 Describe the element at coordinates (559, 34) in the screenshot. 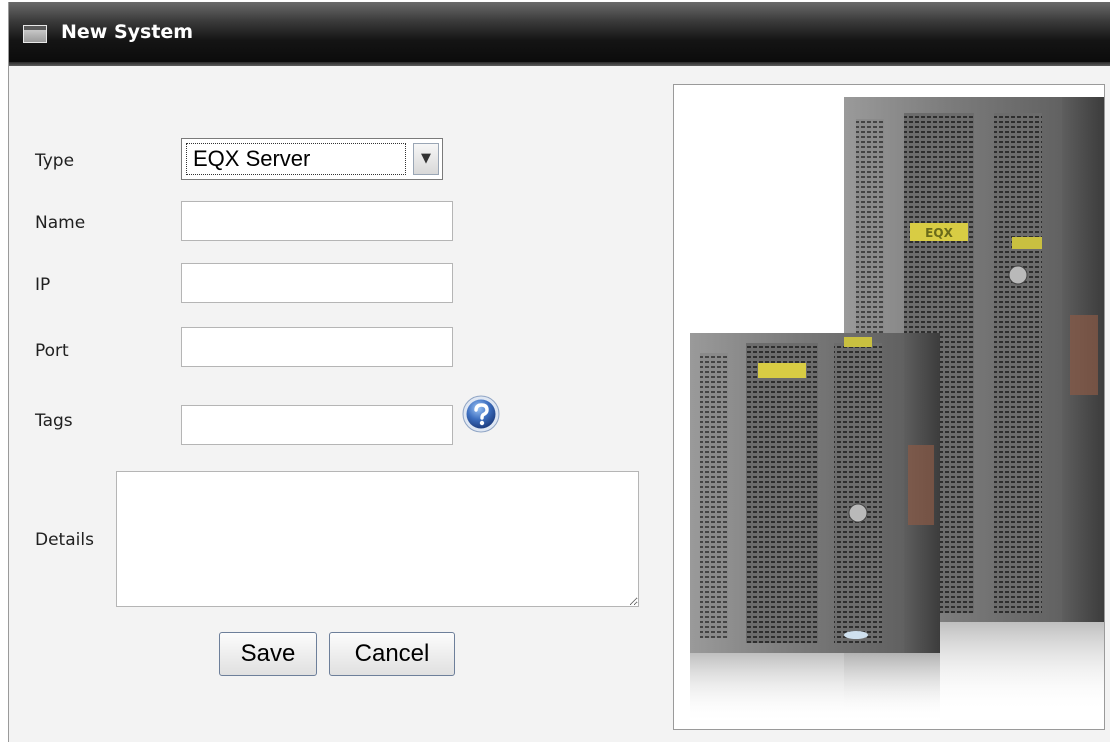

I see `dialog-titlebar: New System` at that location.